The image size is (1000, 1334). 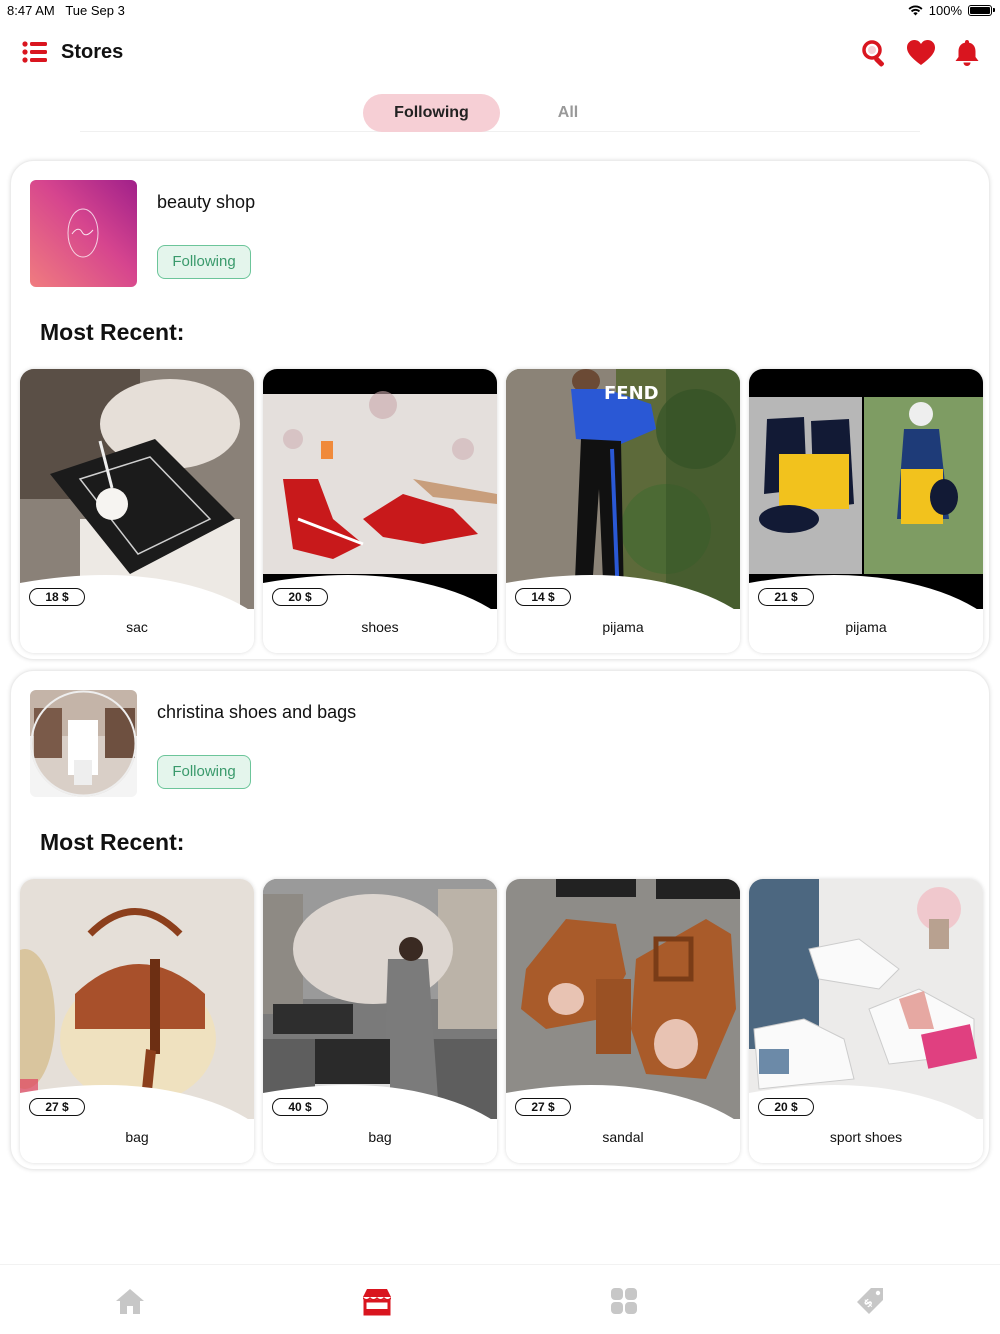 What do you see at coordinates (866, 511) in the screenshot?
I see `product-card: 21 $ pijama` at bounding box center [866, 511].